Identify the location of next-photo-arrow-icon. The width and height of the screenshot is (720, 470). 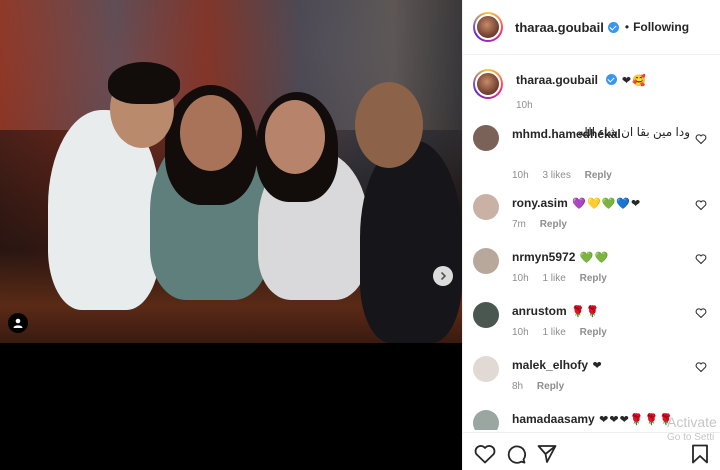
(443, 276).